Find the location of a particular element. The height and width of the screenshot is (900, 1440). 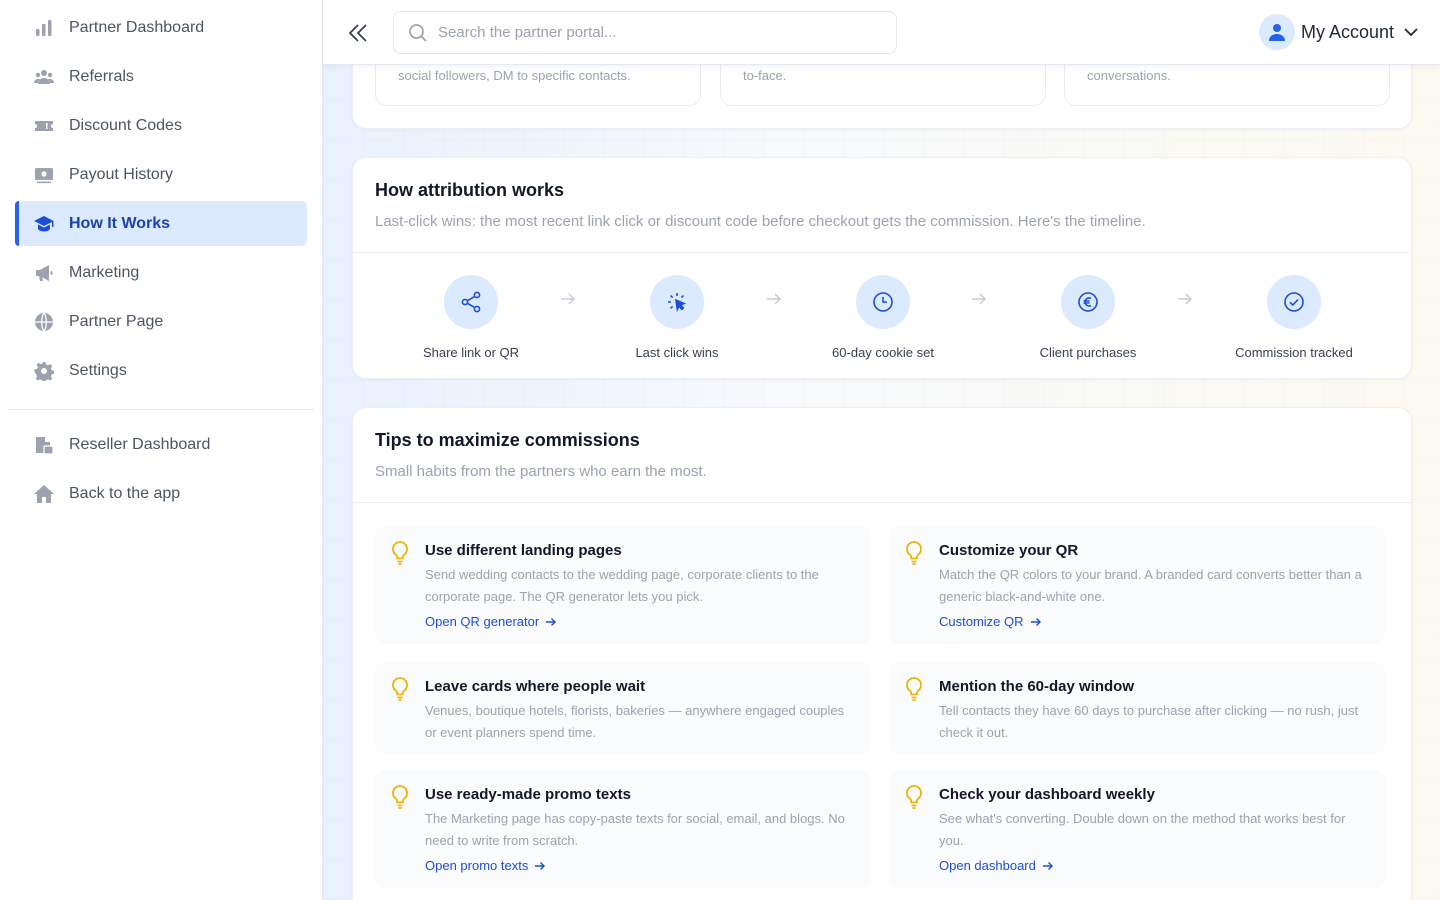

sidebar-item-reseller-dashboard: Reseller Dashboard is located at coordinates (161, 444).